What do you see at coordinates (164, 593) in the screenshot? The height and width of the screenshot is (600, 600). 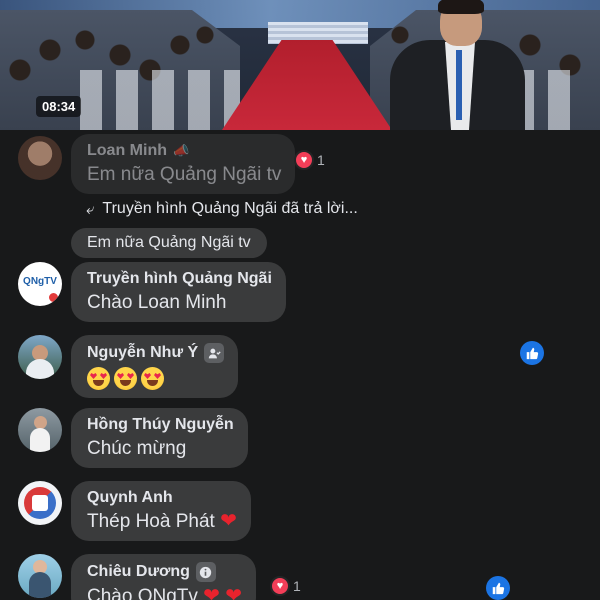 I see `comment-text: Chào QNgTv ❤ ❤` at bounding box center [164, 593].